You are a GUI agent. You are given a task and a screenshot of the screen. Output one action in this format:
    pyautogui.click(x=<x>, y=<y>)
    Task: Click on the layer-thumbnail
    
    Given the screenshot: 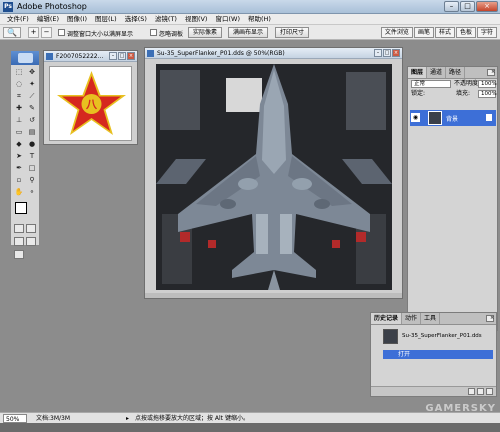 What is the action you would take?
    pyautogui.click(x=435, y=118)
    